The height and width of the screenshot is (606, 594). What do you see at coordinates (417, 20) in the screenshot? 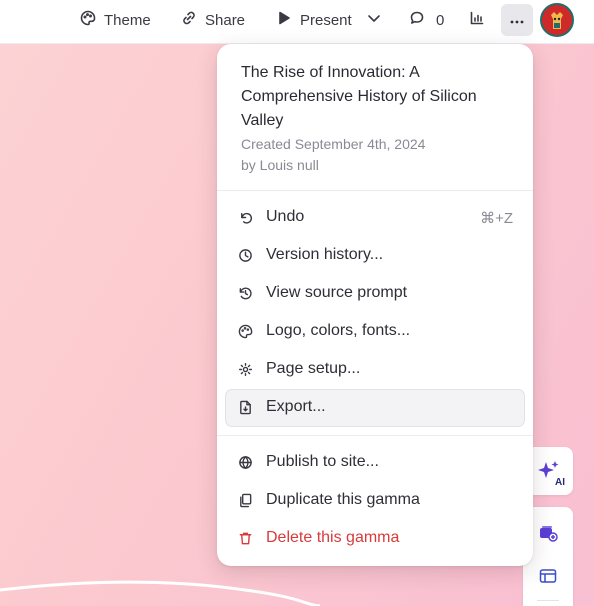
I see `comment-icon` at bounding box center [417, 20].